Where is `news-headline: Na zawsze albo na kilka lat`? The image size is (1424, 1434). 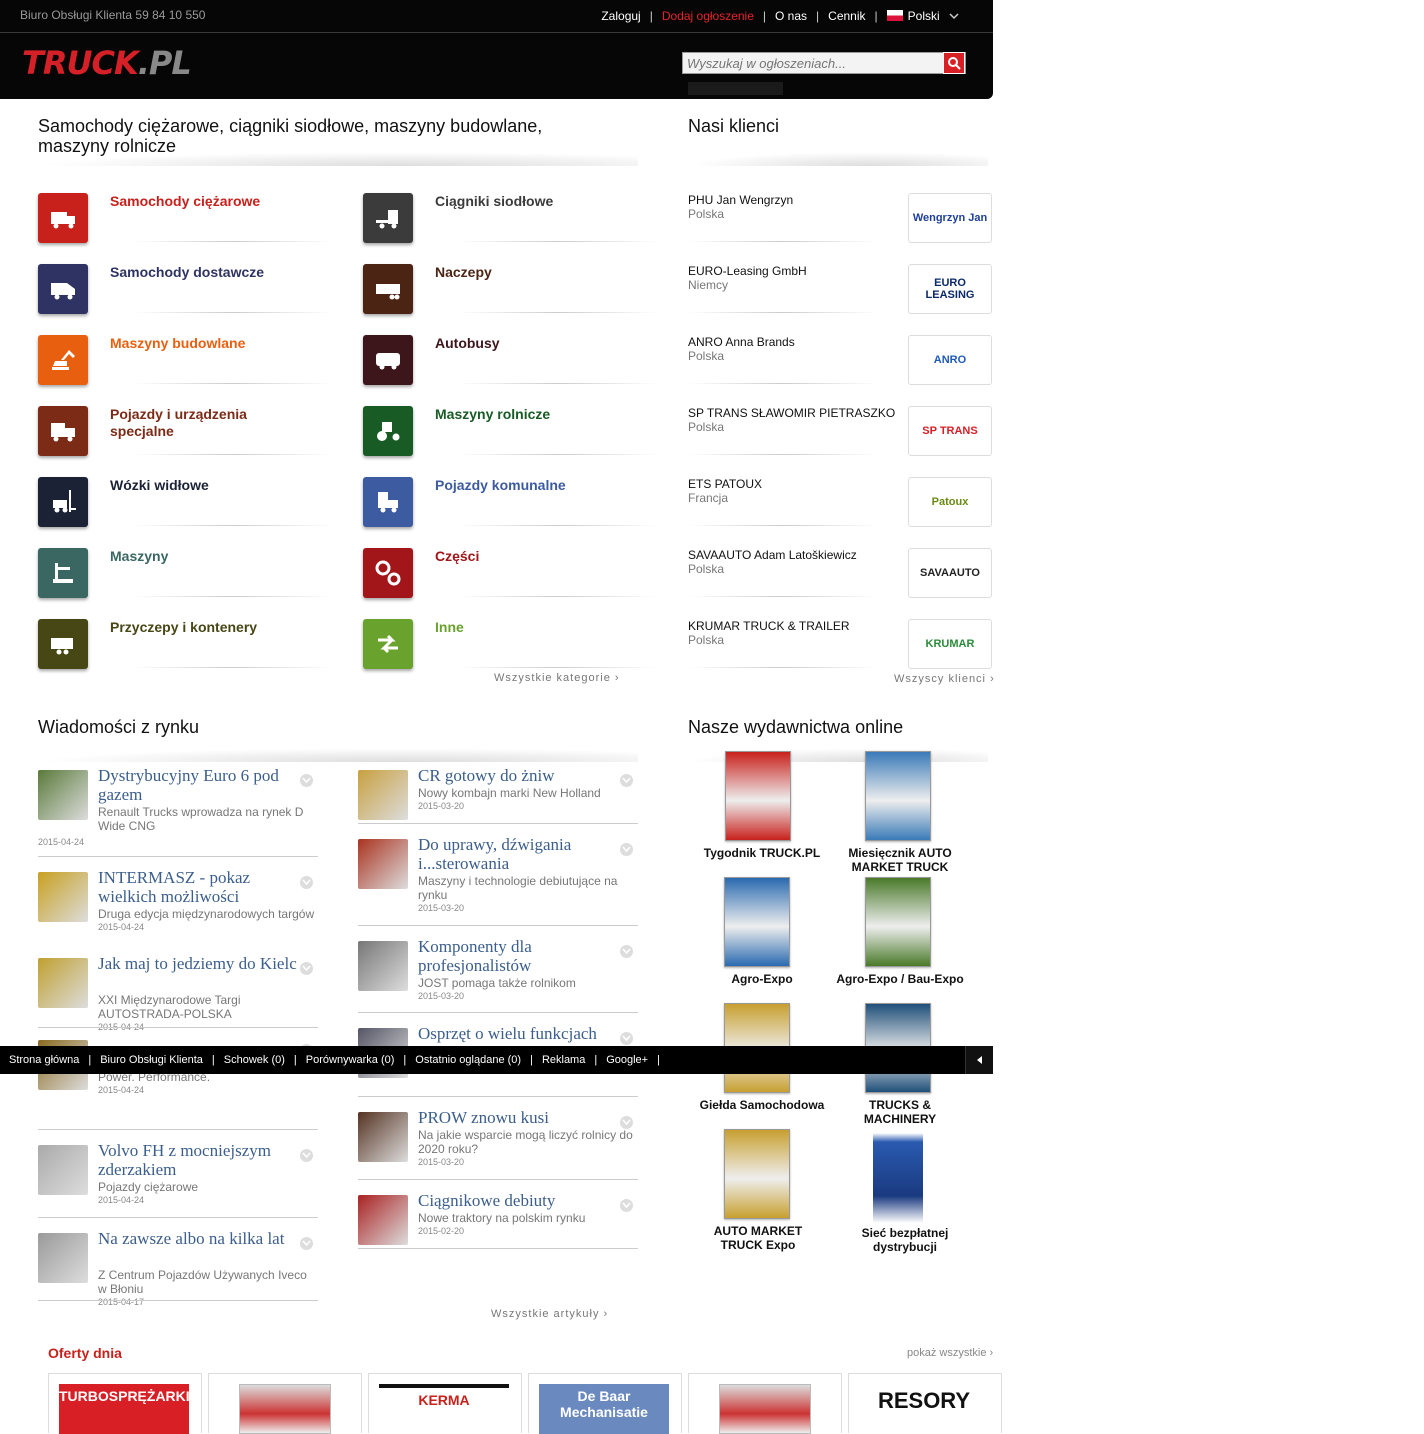 news-headline: Na zawsze albo na kilka lat is located at coordinates (198, 1238).